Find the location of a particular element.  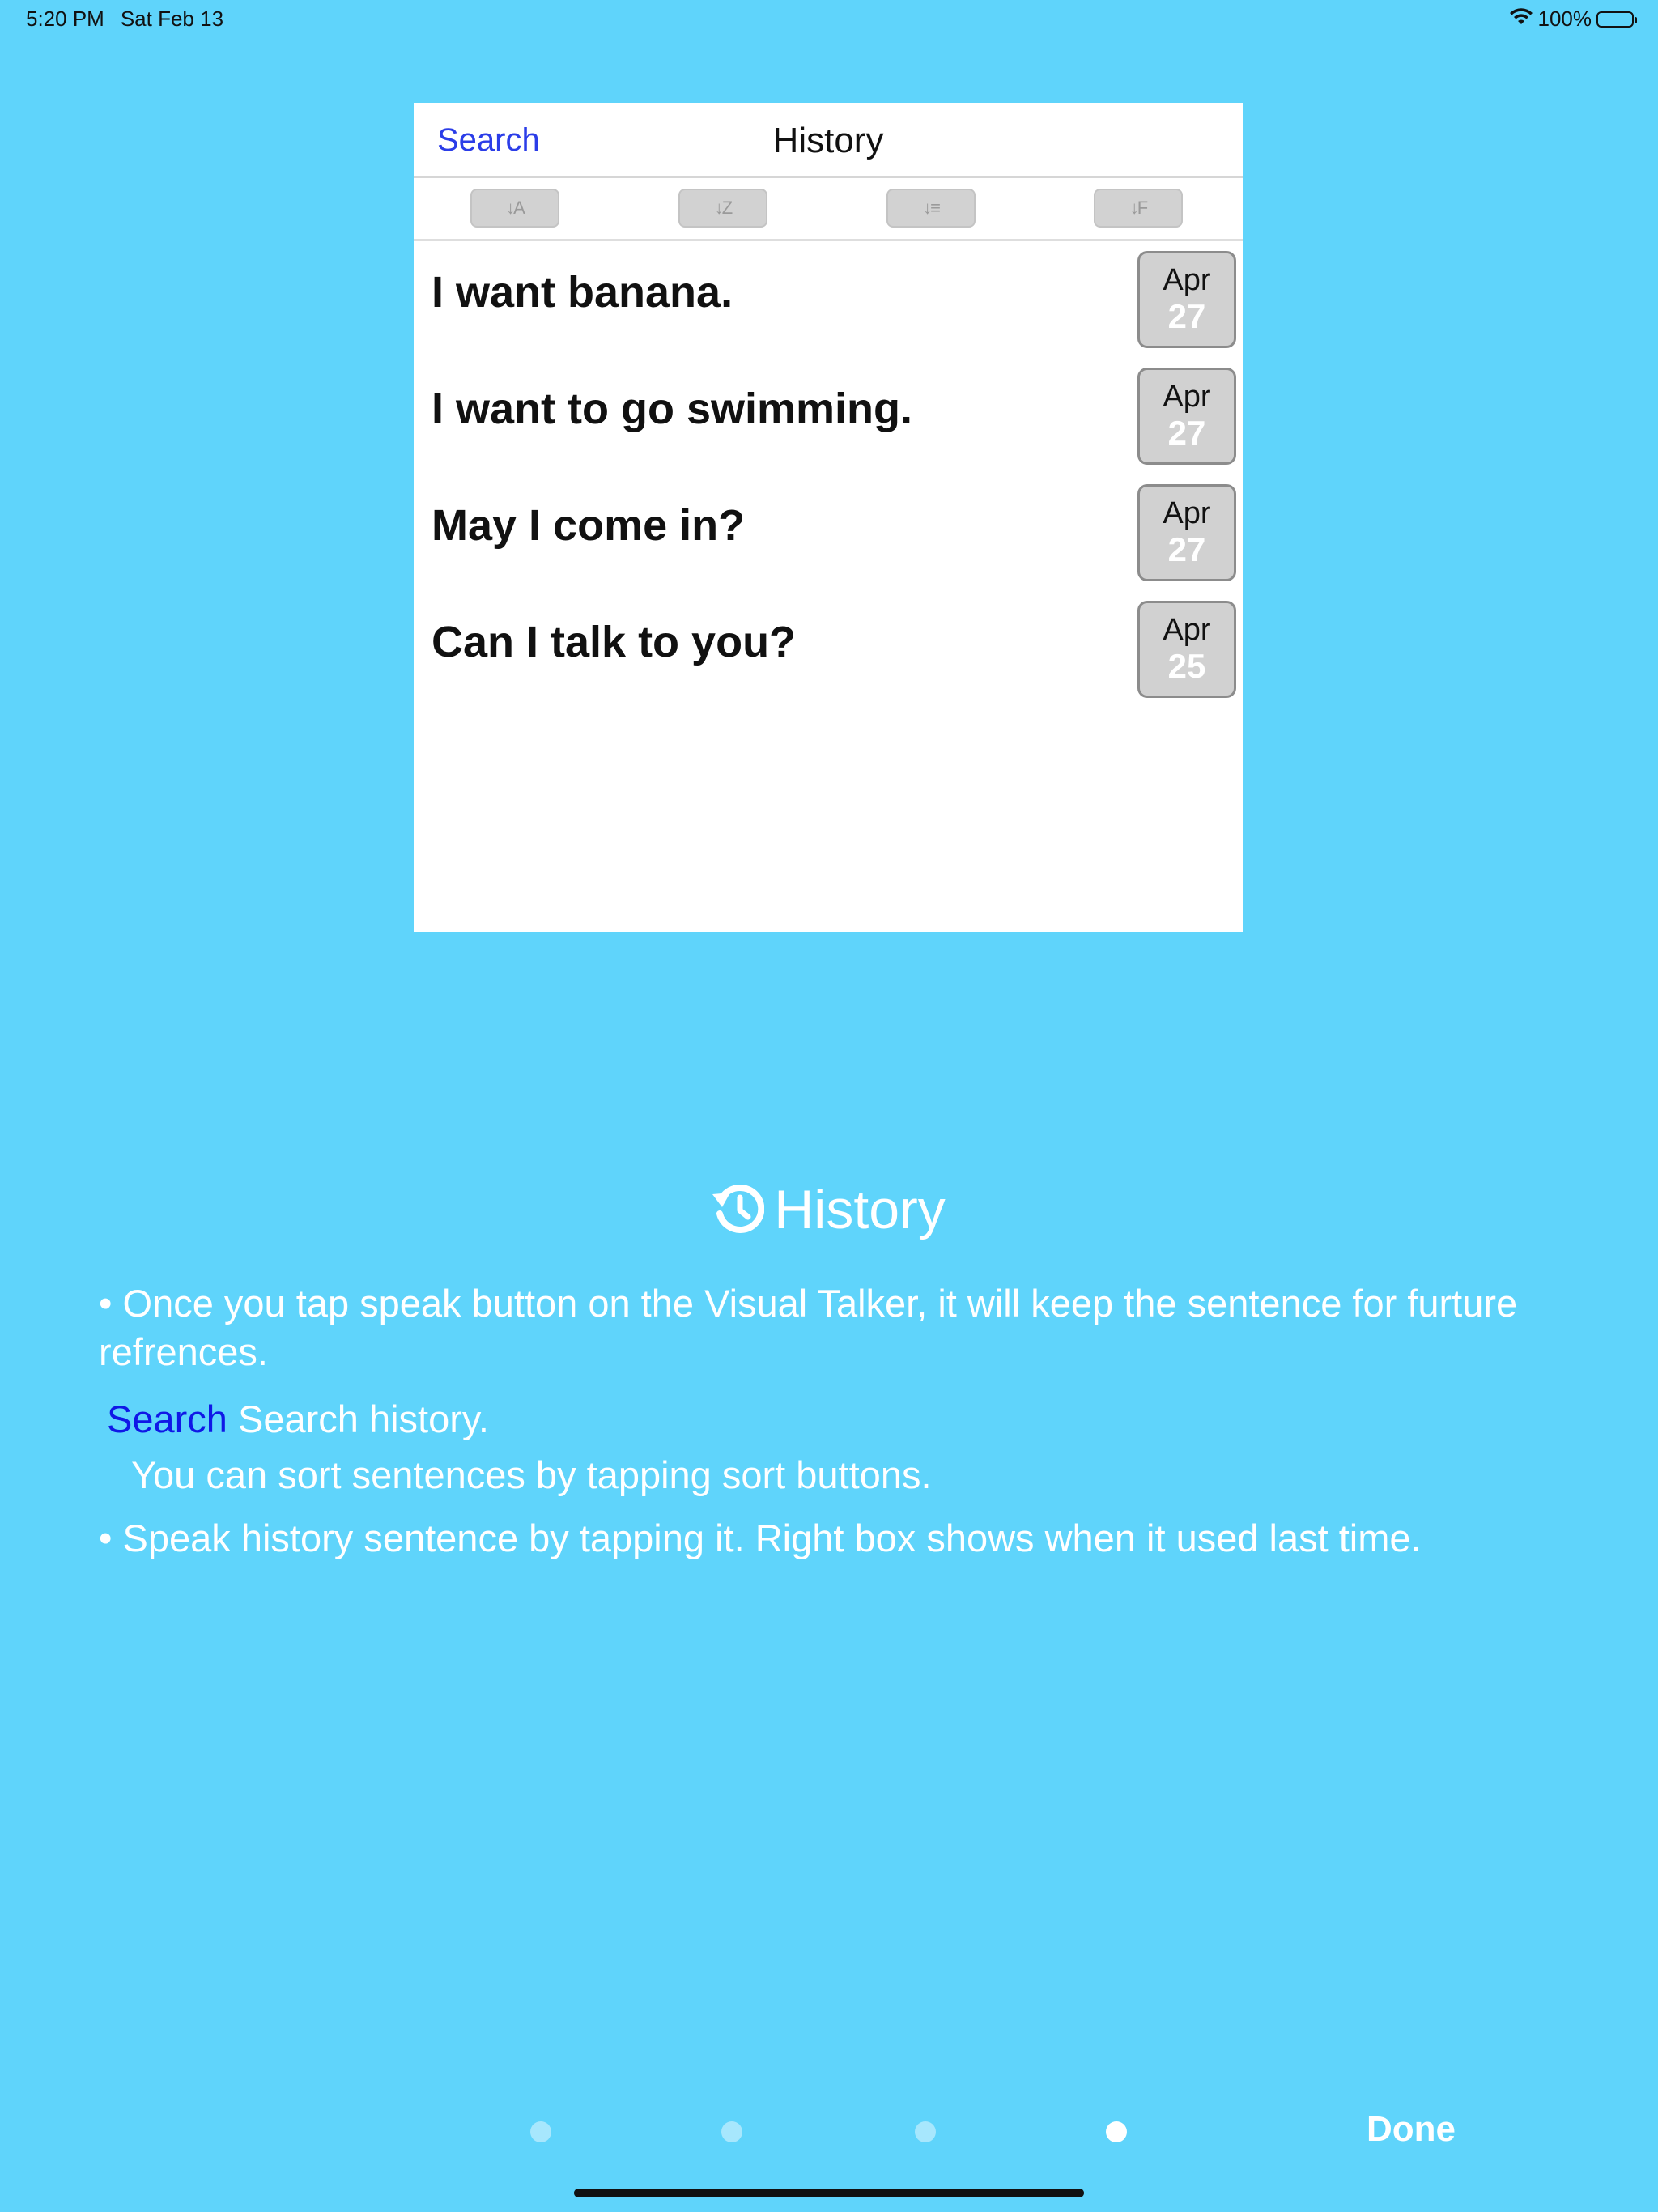

section-heading-text: History is located at coordinates (860, 1210).